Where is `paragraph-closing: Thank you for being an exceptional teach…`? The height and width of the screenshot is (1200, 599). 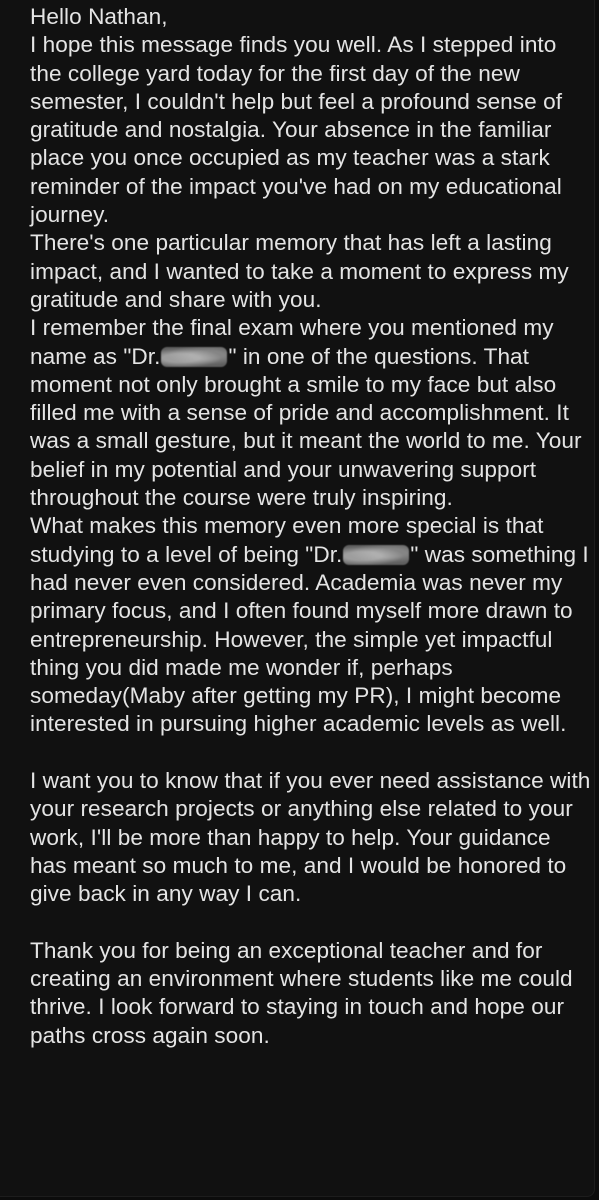 paragraph-closing: Thank you for being an exceptional teach… is located at coordinates (301, 992).